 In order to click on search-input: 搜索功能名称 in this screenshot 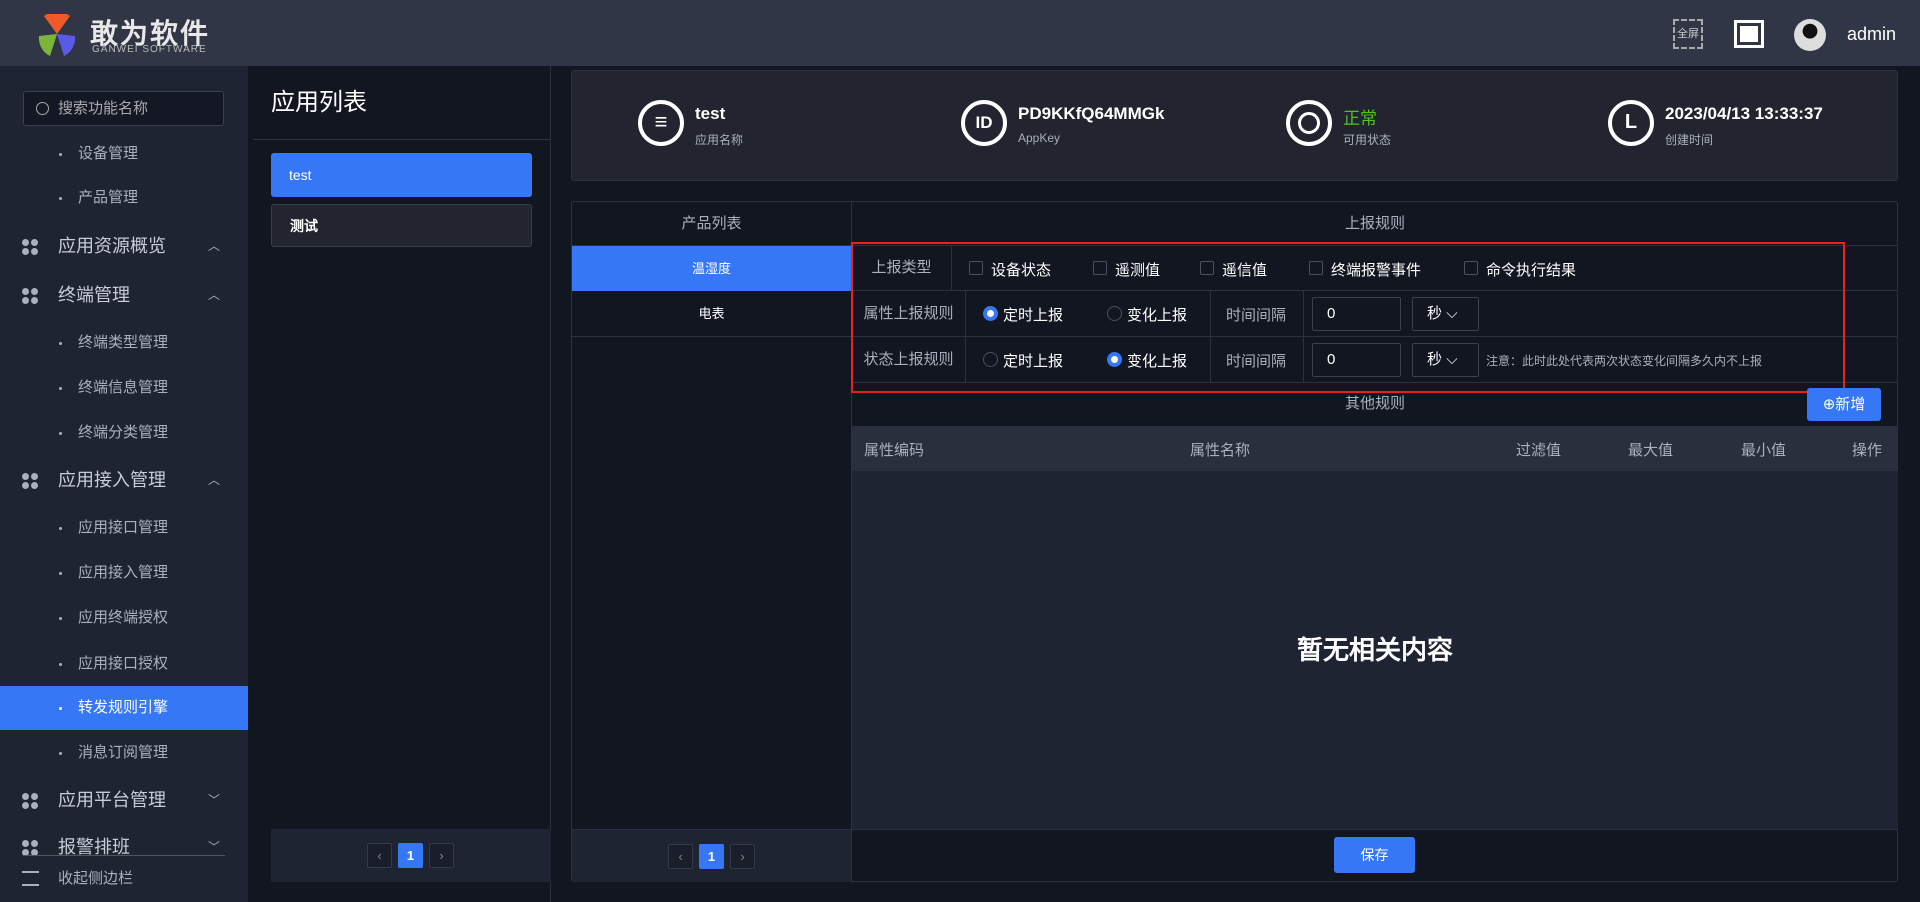, I will do `click(123, 108)`.